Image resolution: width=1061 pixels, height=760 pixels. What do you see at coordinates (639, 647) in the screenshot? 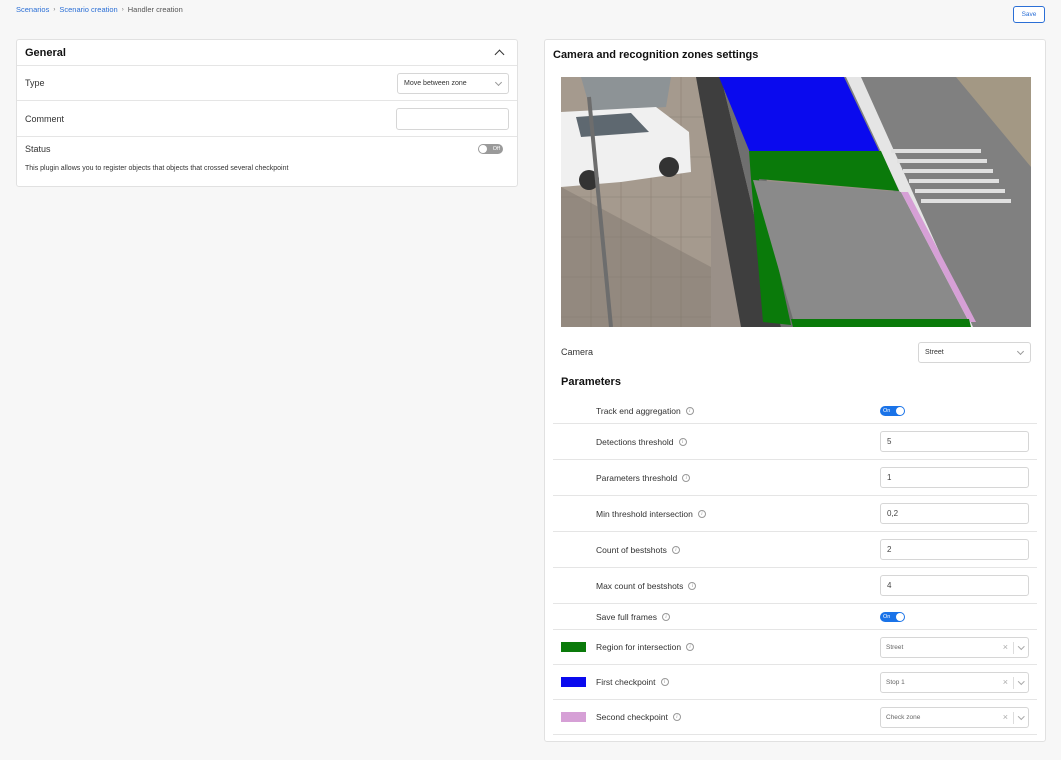
I see `param-label-text: Region for intersection` at bounding box center [639, 647].